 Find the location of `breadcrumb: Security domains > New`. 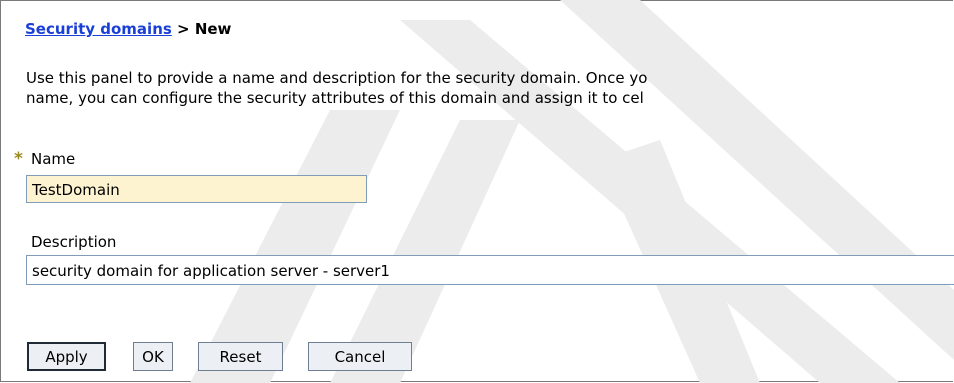

breadcrumb: Security domains > New is located at coordinates (128, 29).